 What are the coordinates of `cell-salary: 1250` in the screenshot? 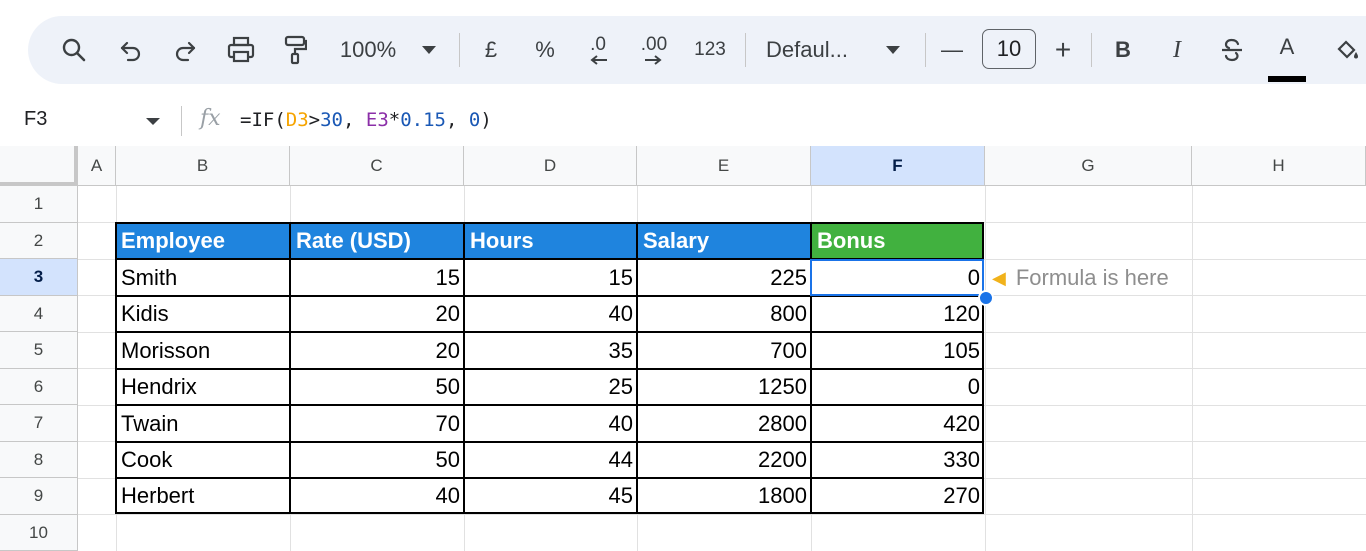 It's located at (724, 387).